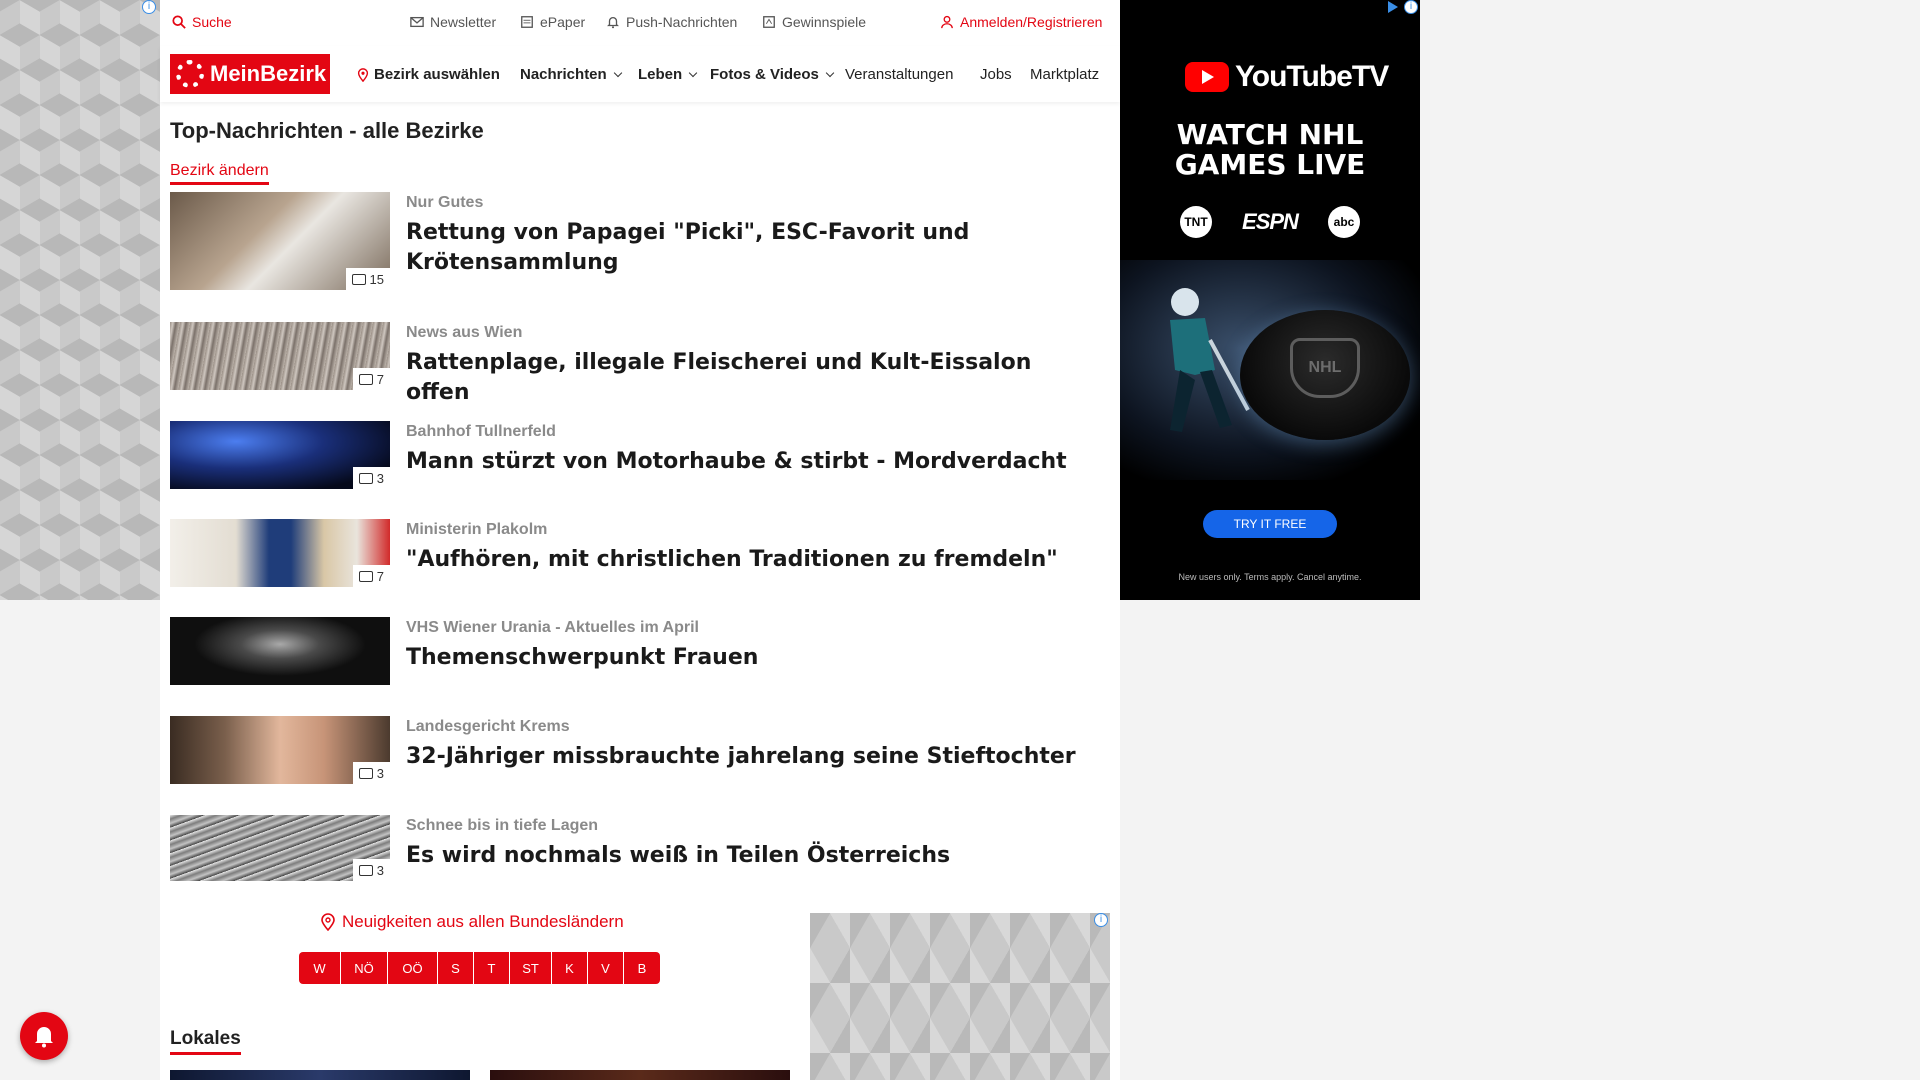 This screenshot has width=1920, height=1080. What do you see at coordinates (1021, 22) in the screenshot?
I see `login-link: Anmelden/Registrieren` at bounding box center [1021, 22].